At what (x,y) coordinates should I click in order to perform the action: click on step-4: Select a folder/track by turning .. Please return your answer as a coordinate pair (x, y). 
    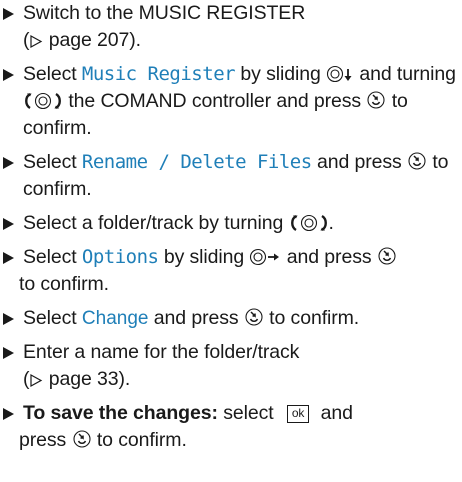
    Looking at the image, I should click on (231, 223).